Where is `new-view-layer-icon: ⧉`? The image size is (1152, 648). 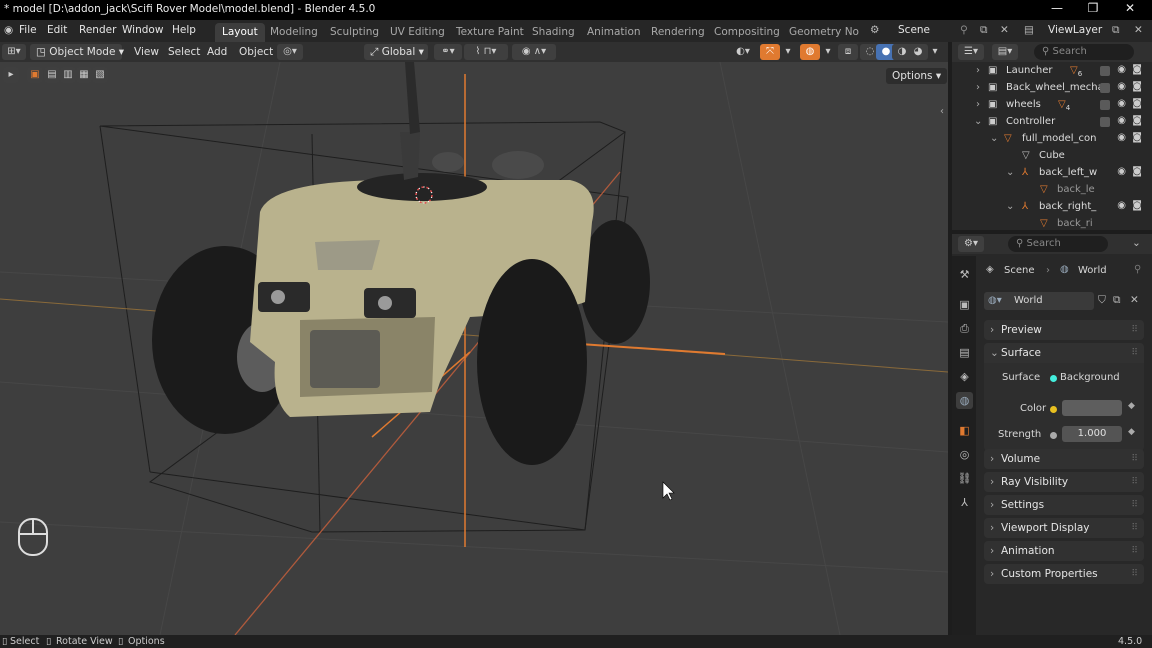 new-view-layer-icon: ⧉ is located at coordinates (1116, 30).